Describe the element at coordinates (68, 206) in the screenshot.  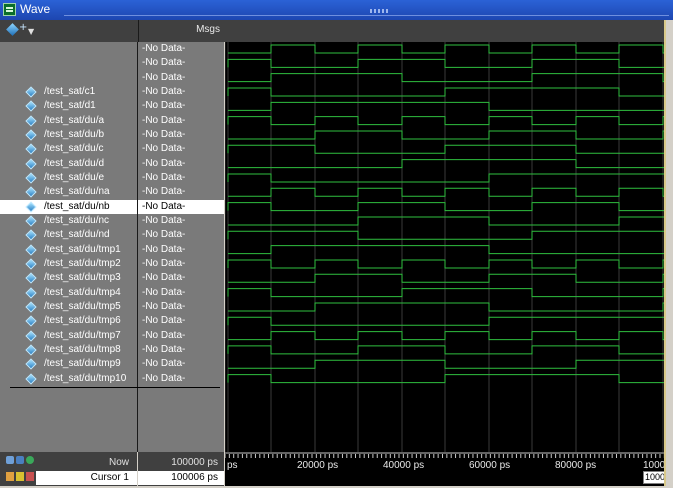
I see `signal-row: /test_sat/du/nb` at that location.